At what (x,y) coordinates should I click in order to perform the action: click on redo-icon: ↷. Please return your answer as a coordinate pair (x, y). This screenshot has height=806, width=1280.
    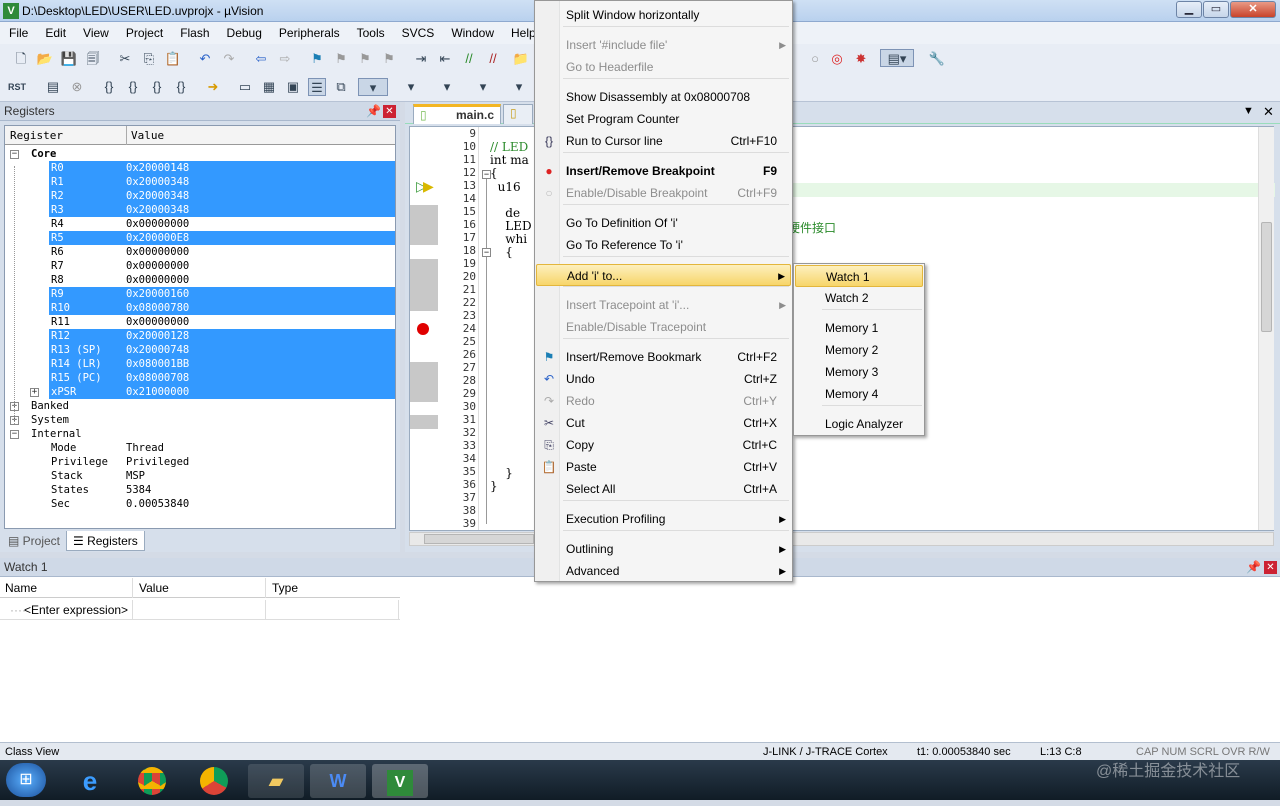
    Looking at the image, I should click on (229, 59).